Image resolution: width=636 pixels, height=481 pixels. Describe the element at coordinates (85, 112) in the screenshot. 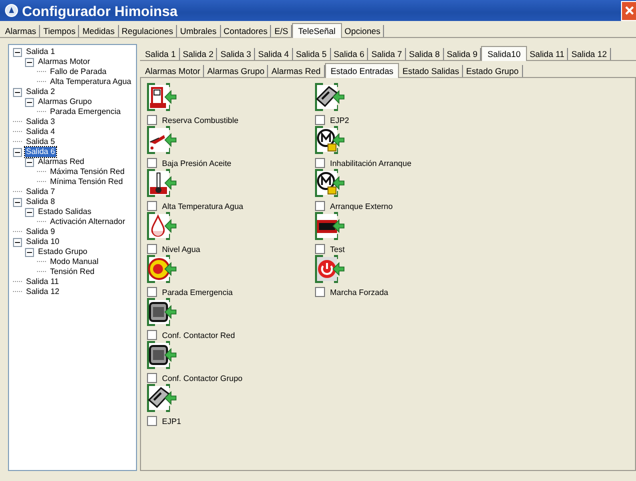

I see `tree-item: Parada Emergencia` at that location.